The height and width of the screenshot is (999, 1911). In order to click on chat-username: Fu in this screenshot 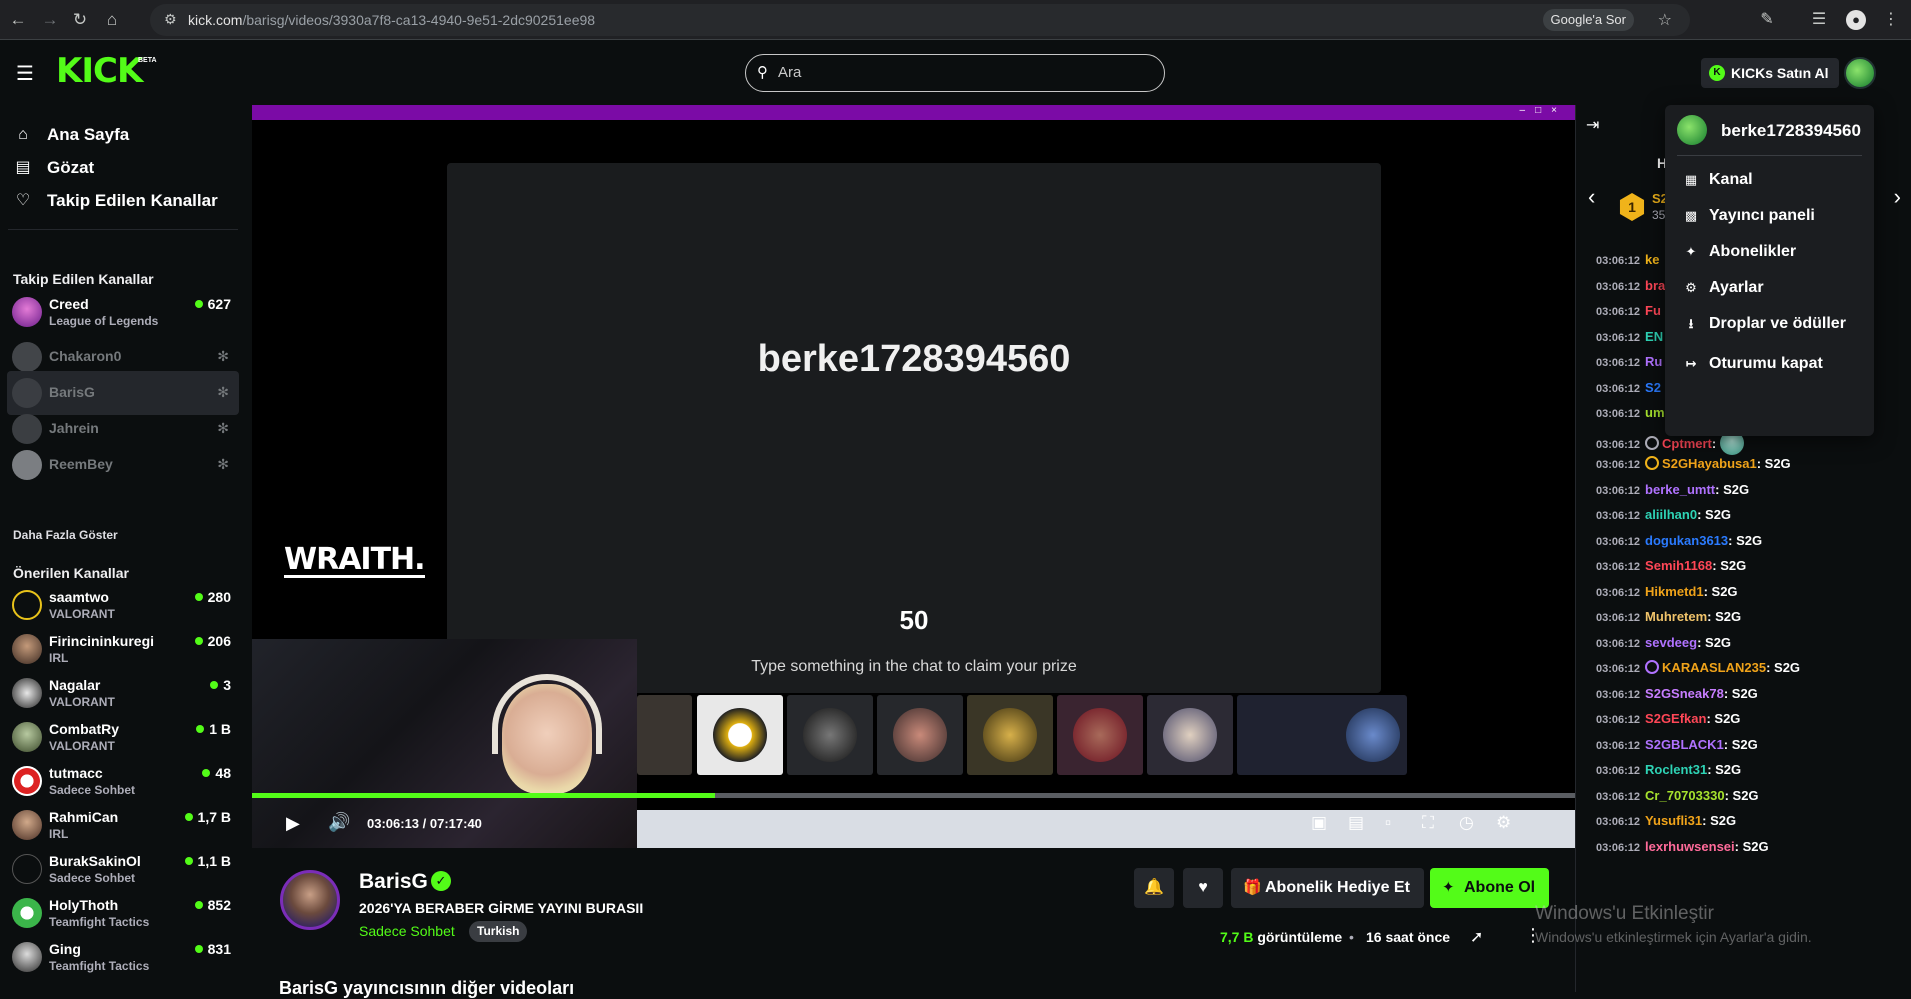, I will do `click(1653, 310)`.